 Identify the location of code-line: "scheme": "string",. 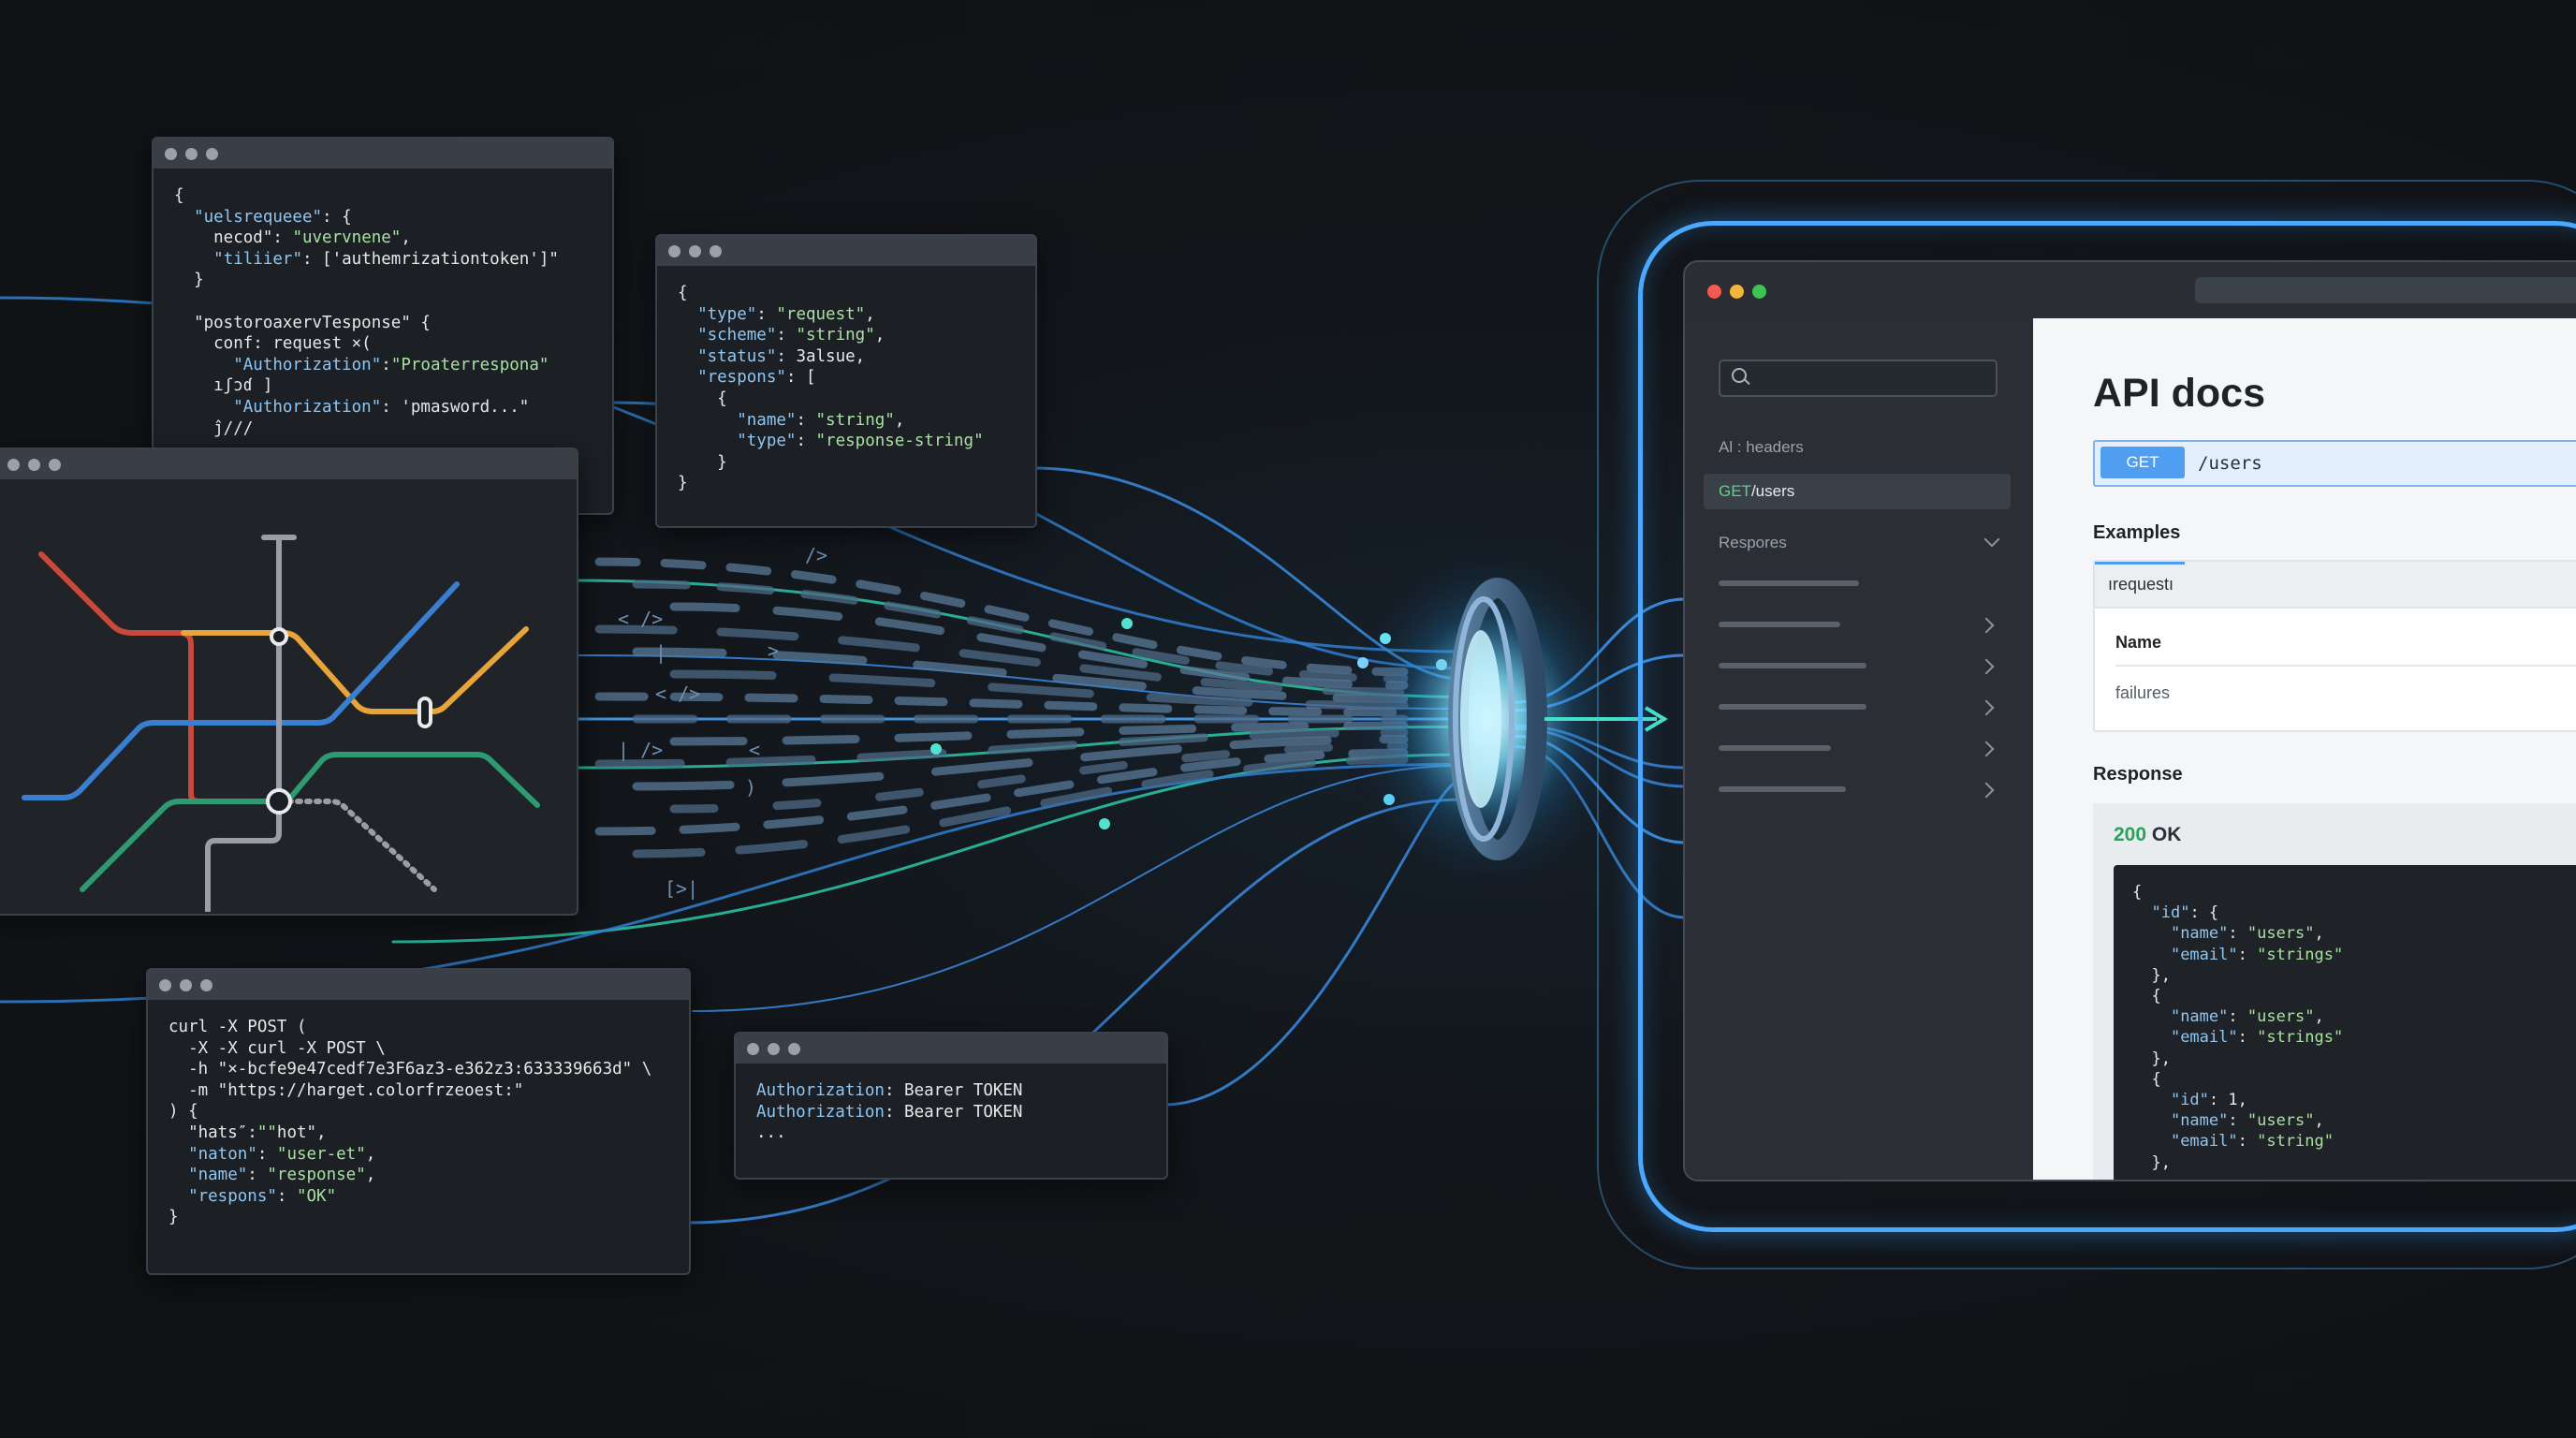
(791, 335).